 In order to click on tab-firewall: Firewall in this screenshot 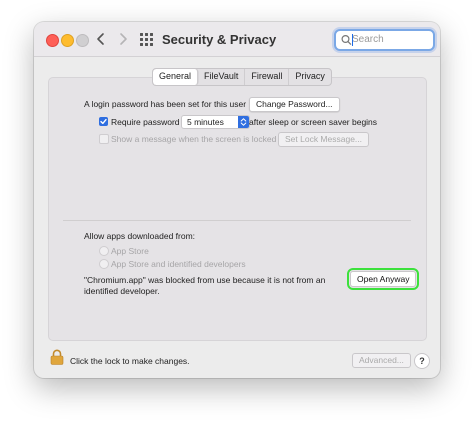, I will do `click(267, 77)`.